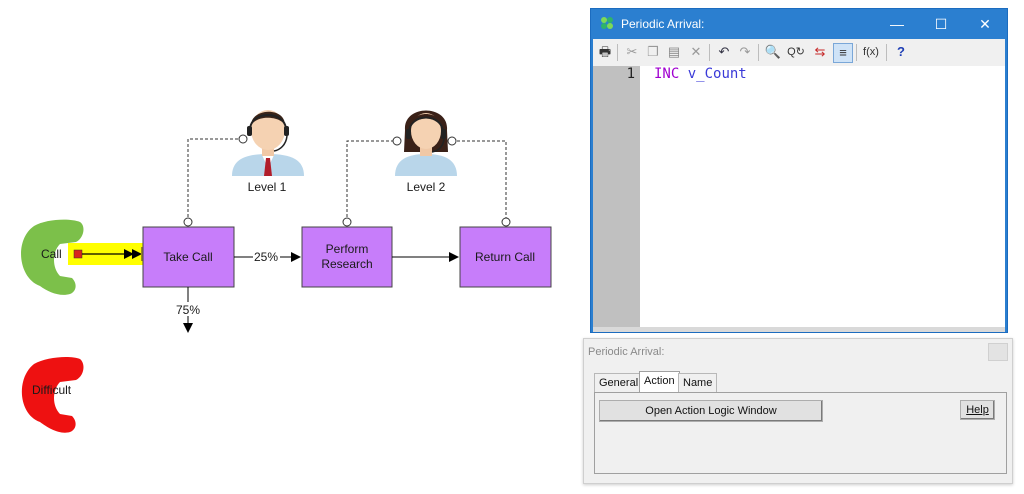  Describe the element at coordinates (799, 24) in the screenshot. I see `editor-title-bar: Periodic Arrival: — ☐ ✕` at that location.